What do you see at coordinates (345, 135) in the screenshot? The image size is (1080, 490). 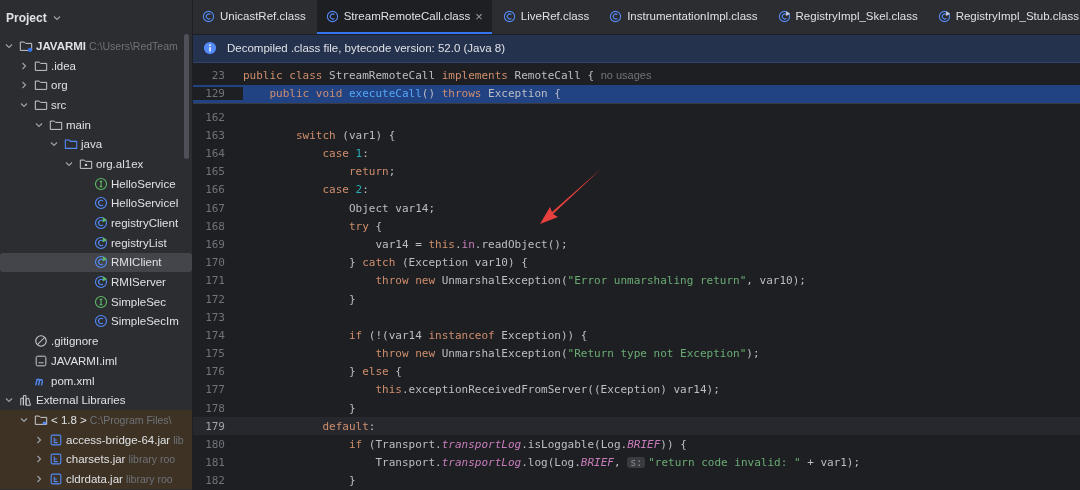 I see `code-line: switch (var1) {` at bounding box center [345, 135].